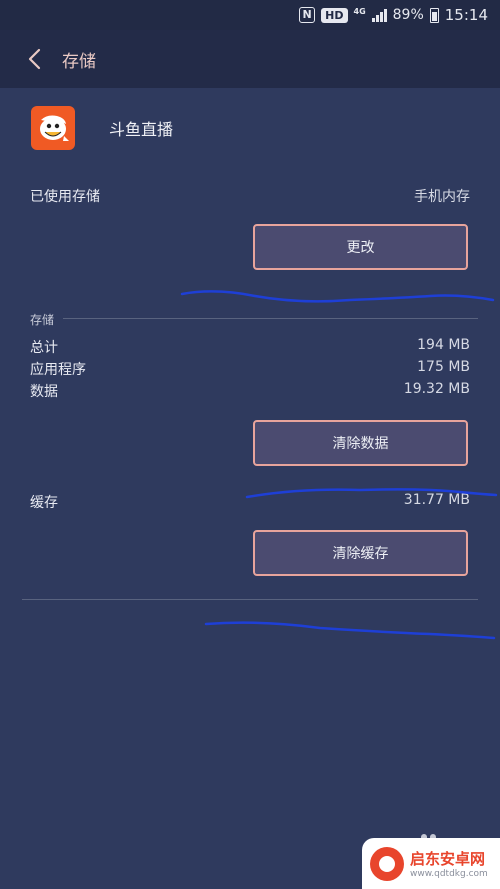 The height and width of the screenshot is (889, 500). Describe the element at coordinates (250, 347) in the screenshot. I see `storage-row-total: 总计 194 MB` at that location.